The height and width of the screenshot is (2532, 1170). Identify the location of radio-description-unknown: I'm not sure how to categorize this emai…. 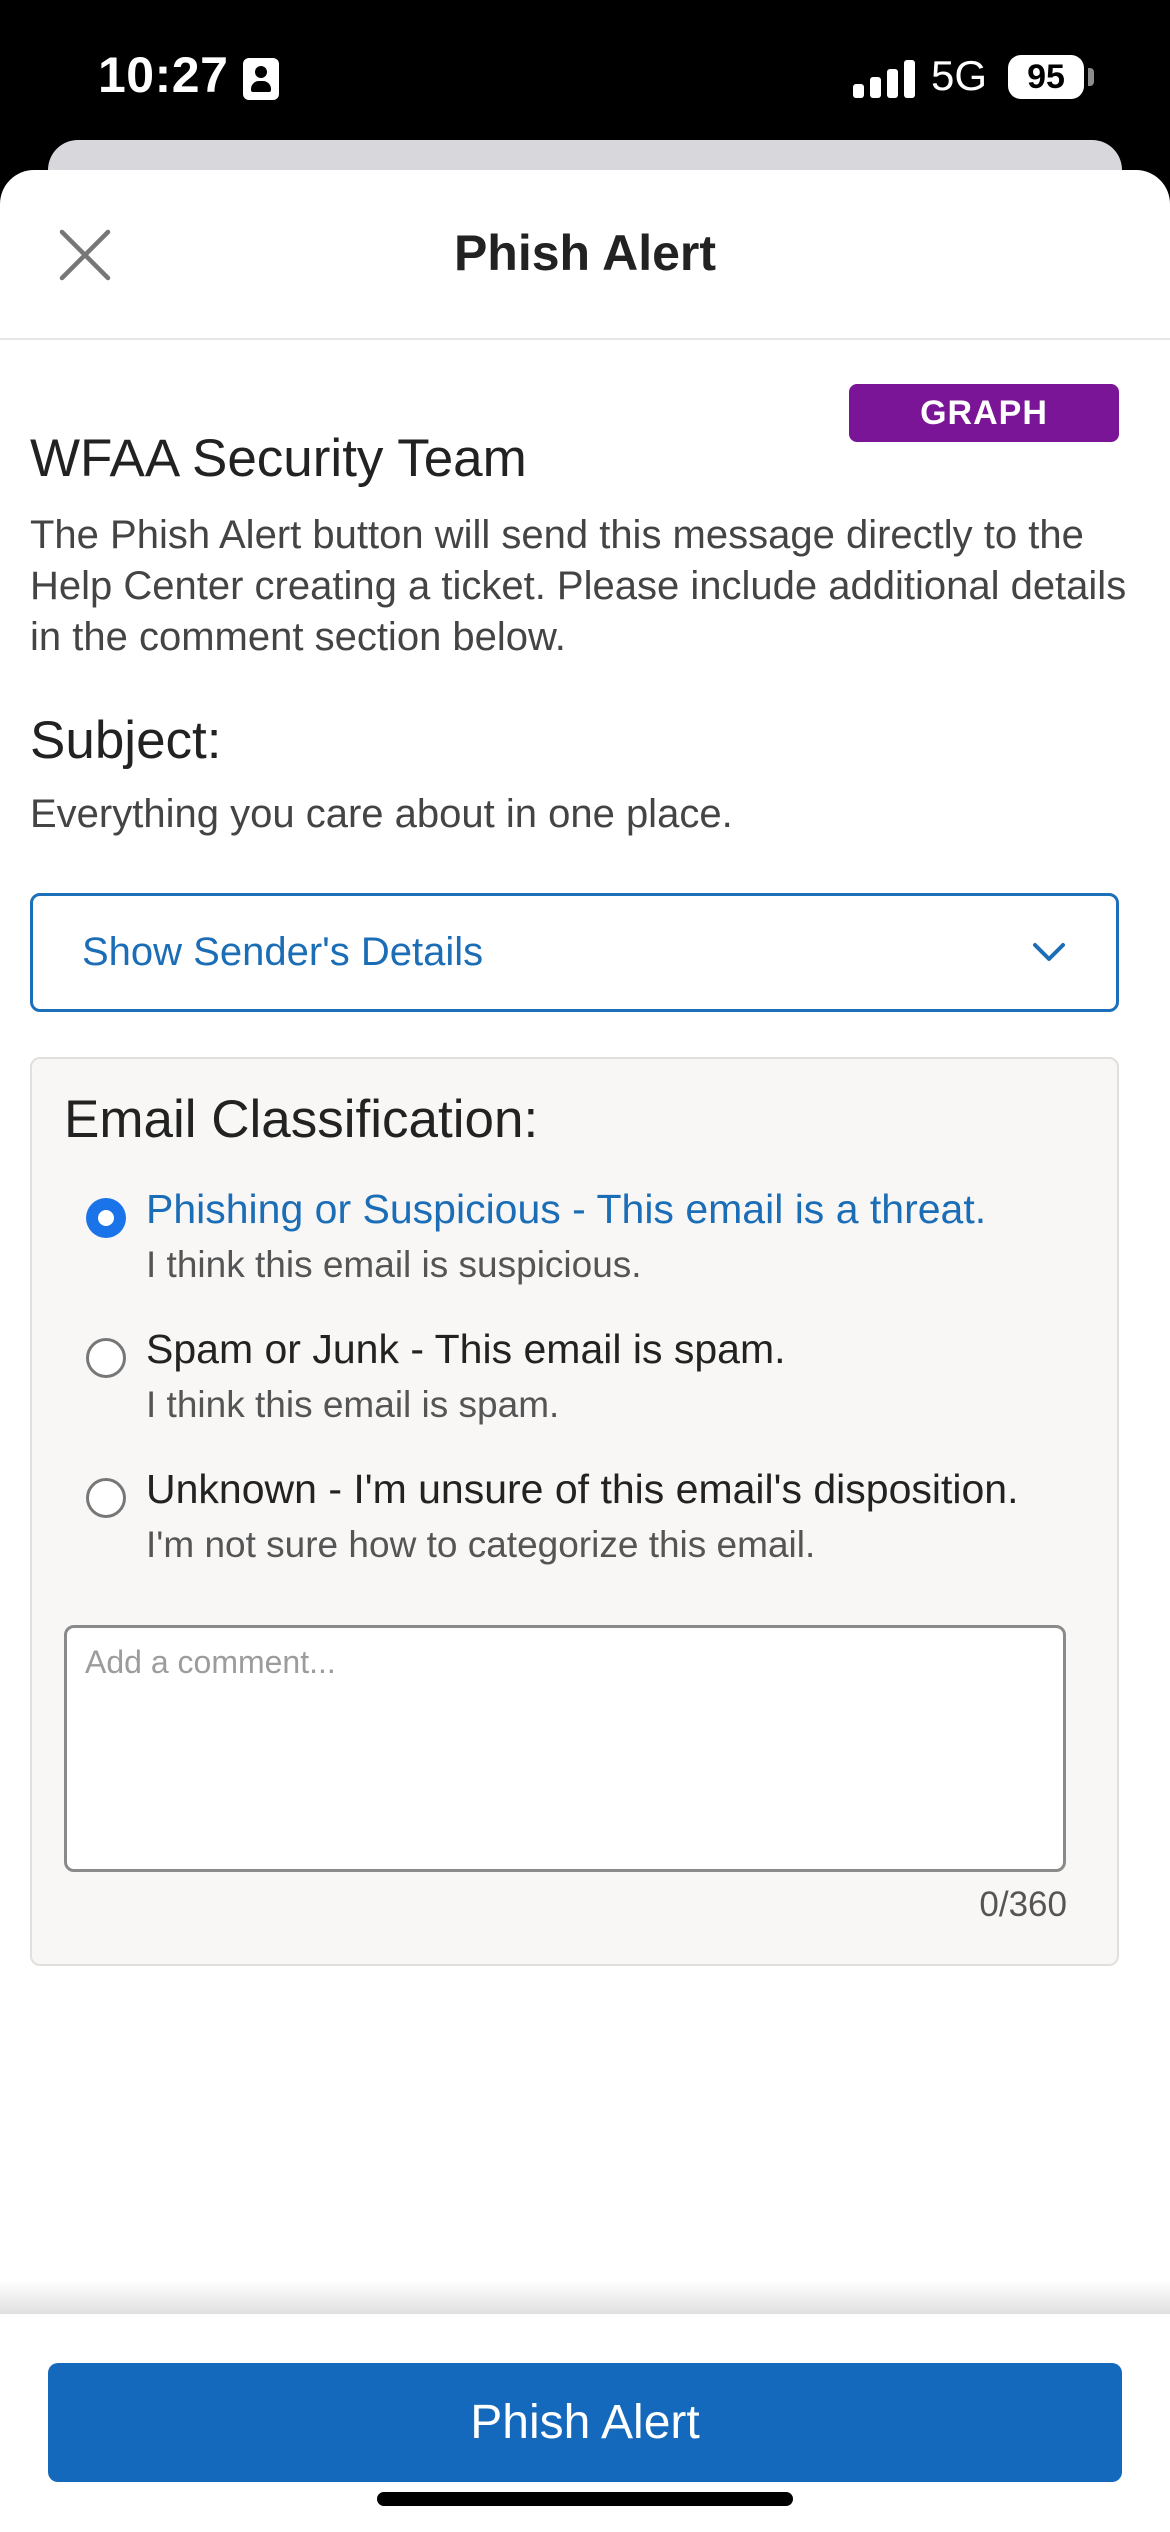
(481, 1544).